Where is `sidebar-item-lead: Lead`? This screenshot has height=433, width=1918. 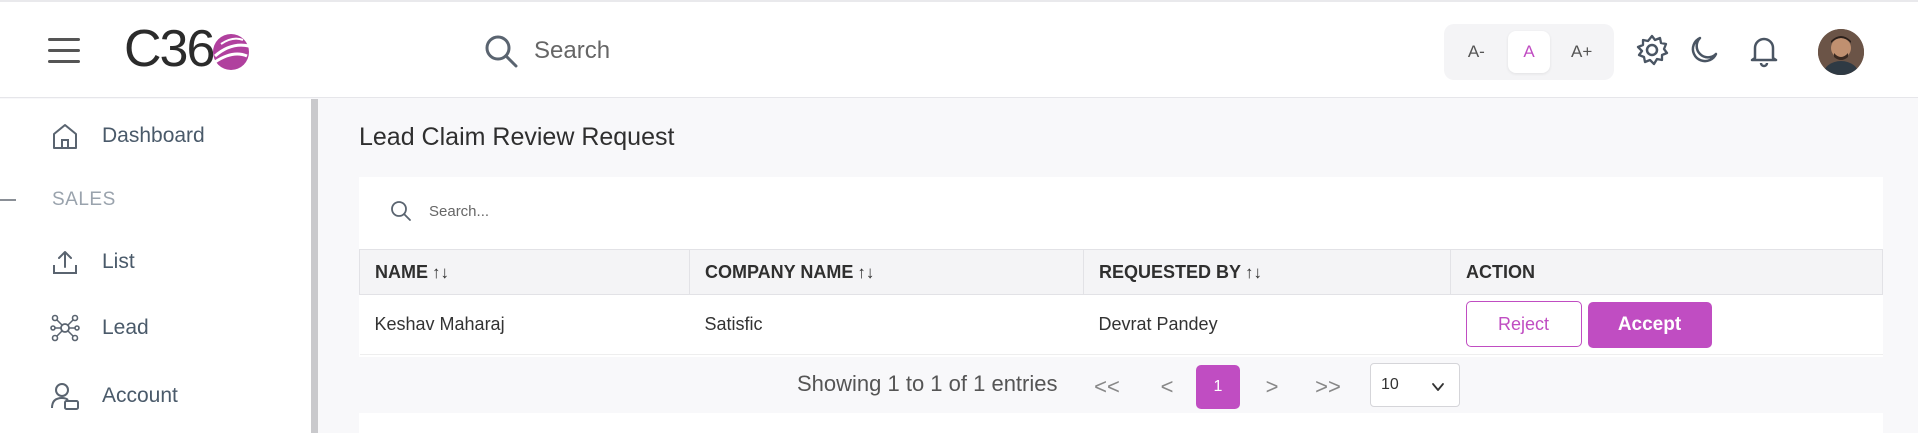 sidebar-item-lead: Lead is located at coordinates (99, 328).